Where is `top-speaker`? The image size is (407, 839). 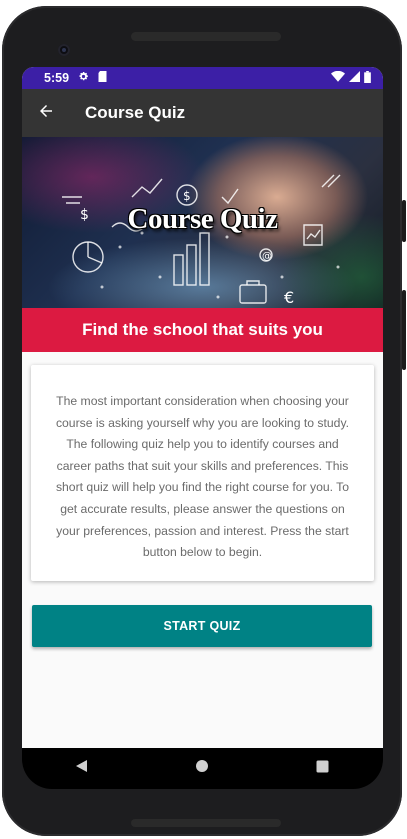
top-speaker is located at coordinates (206, 36).